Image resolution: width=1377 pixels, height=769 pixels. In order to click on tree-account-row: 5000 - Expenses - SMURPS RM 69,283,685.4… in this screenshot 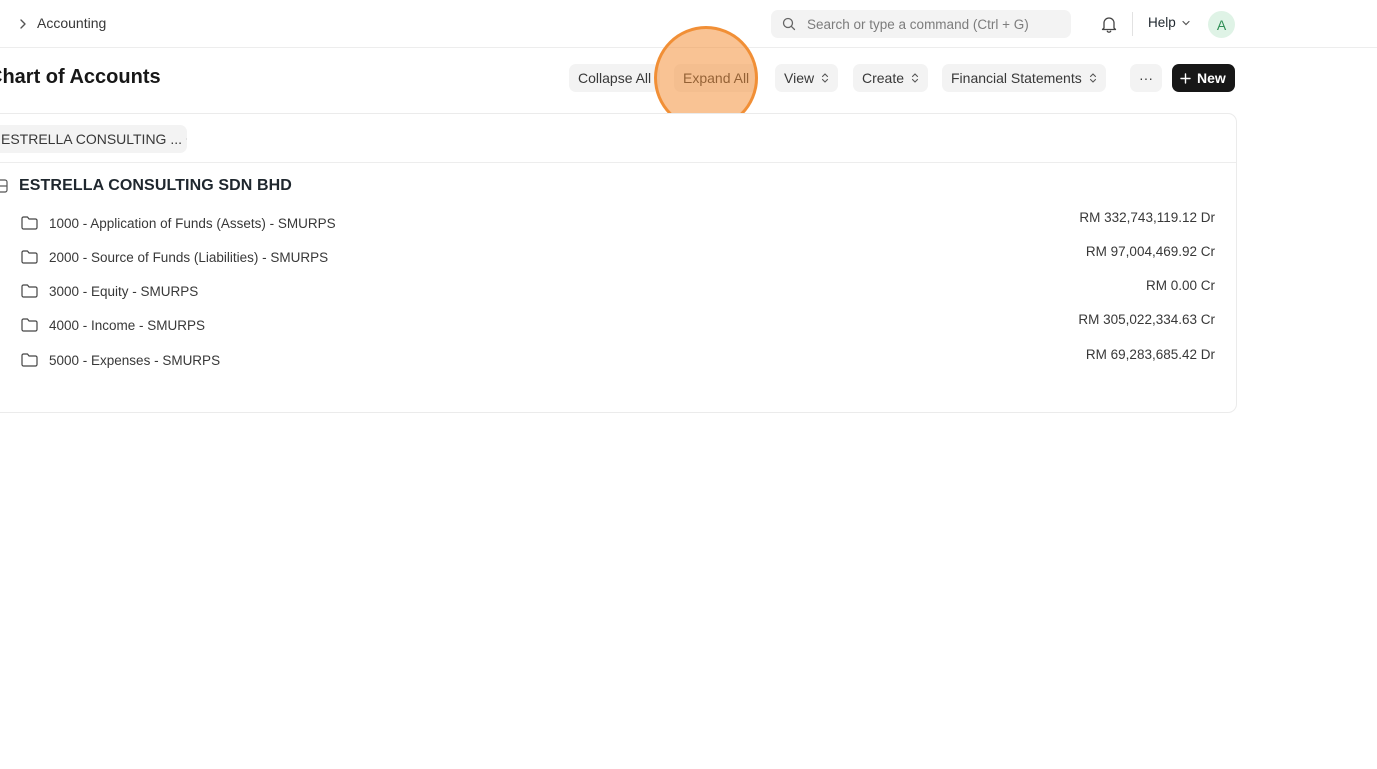, I will do `click(624, 360)`.